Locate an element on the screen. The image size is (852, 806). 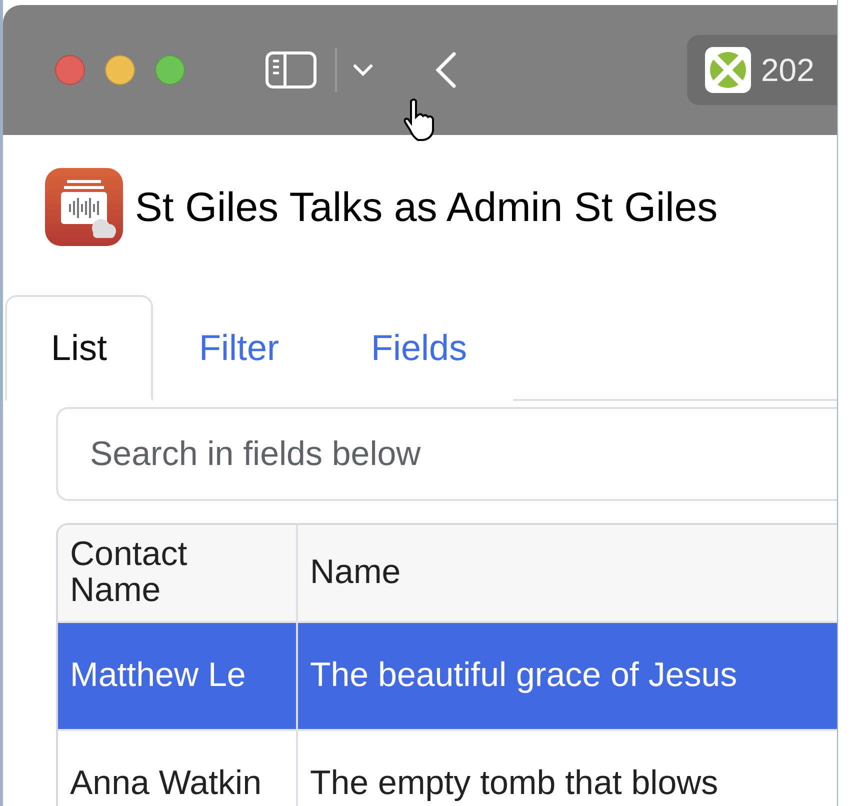
chevron-down-icon is located at coordinates (363, 70).